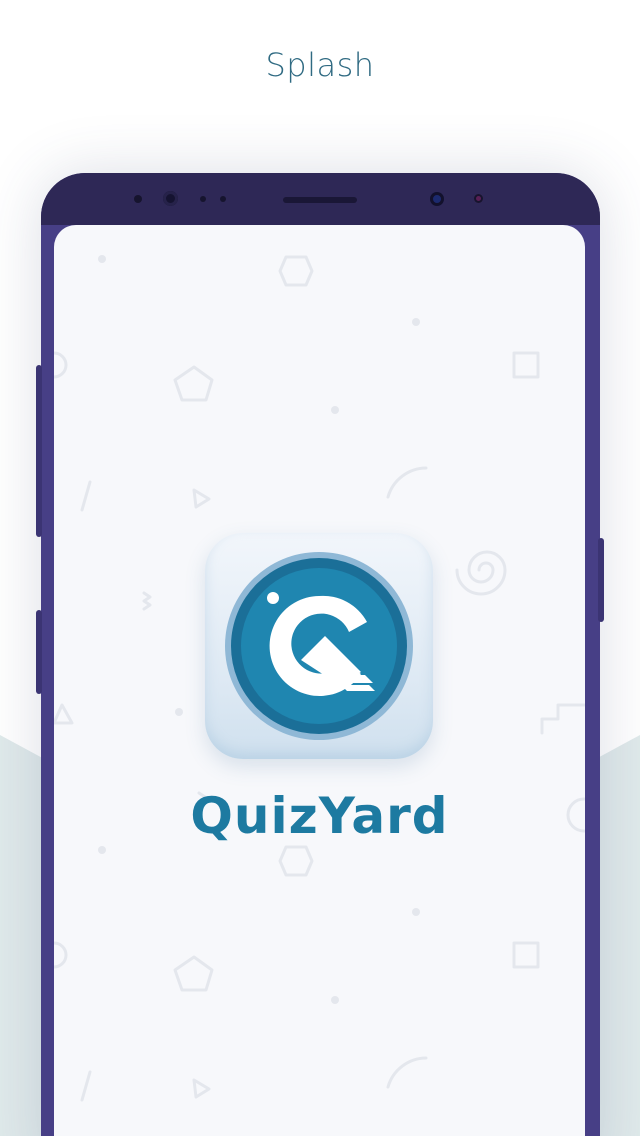 This screenshot has height=1136, width=640. I want to click on app-name: QuizYard, so click(319, 816).